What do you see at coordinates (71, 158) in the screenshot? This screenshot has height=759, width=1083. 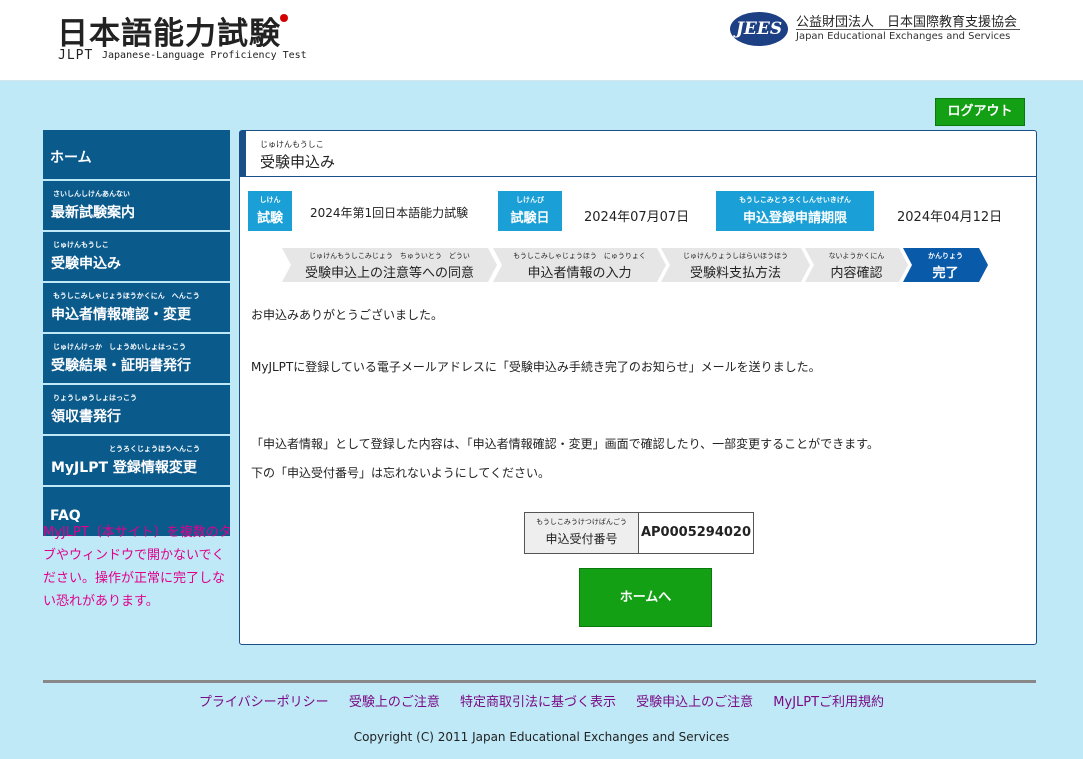 I see `sidebar-item-label: ホーム` at bounding box center [71, 158].